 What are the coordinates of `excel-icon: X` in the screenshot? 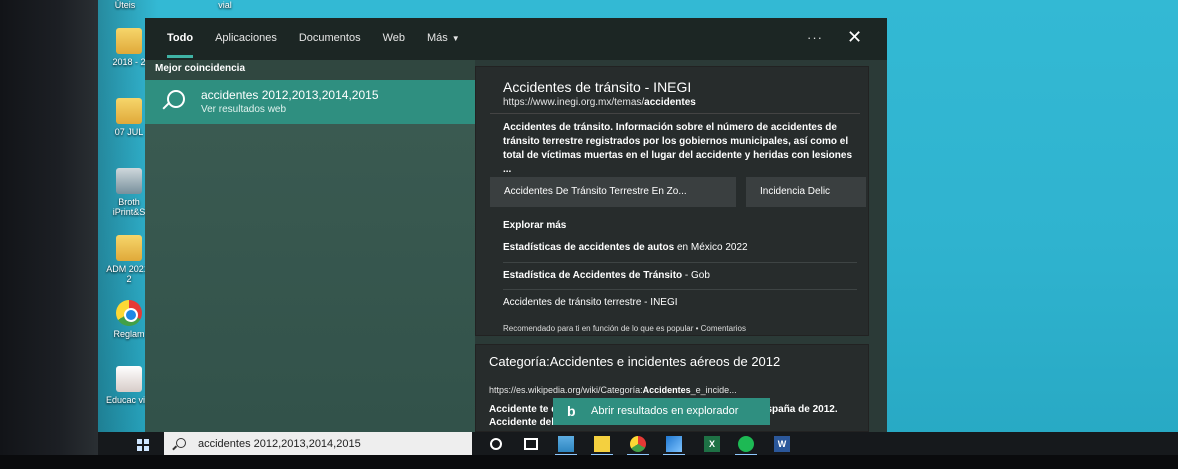 It's located at (712, 444).